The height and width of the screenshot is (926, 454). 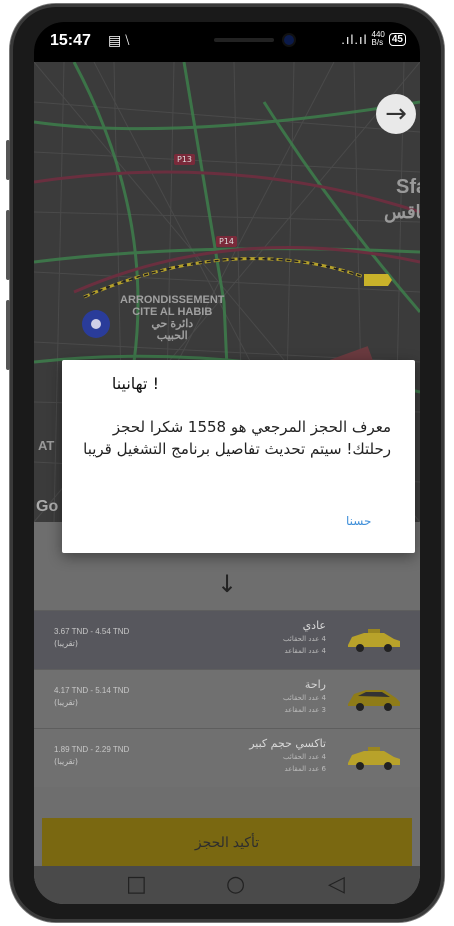 What do you see at coordinates (8, 335) in the screenshot?
I see `power-button` at bounding box center [8, 335].